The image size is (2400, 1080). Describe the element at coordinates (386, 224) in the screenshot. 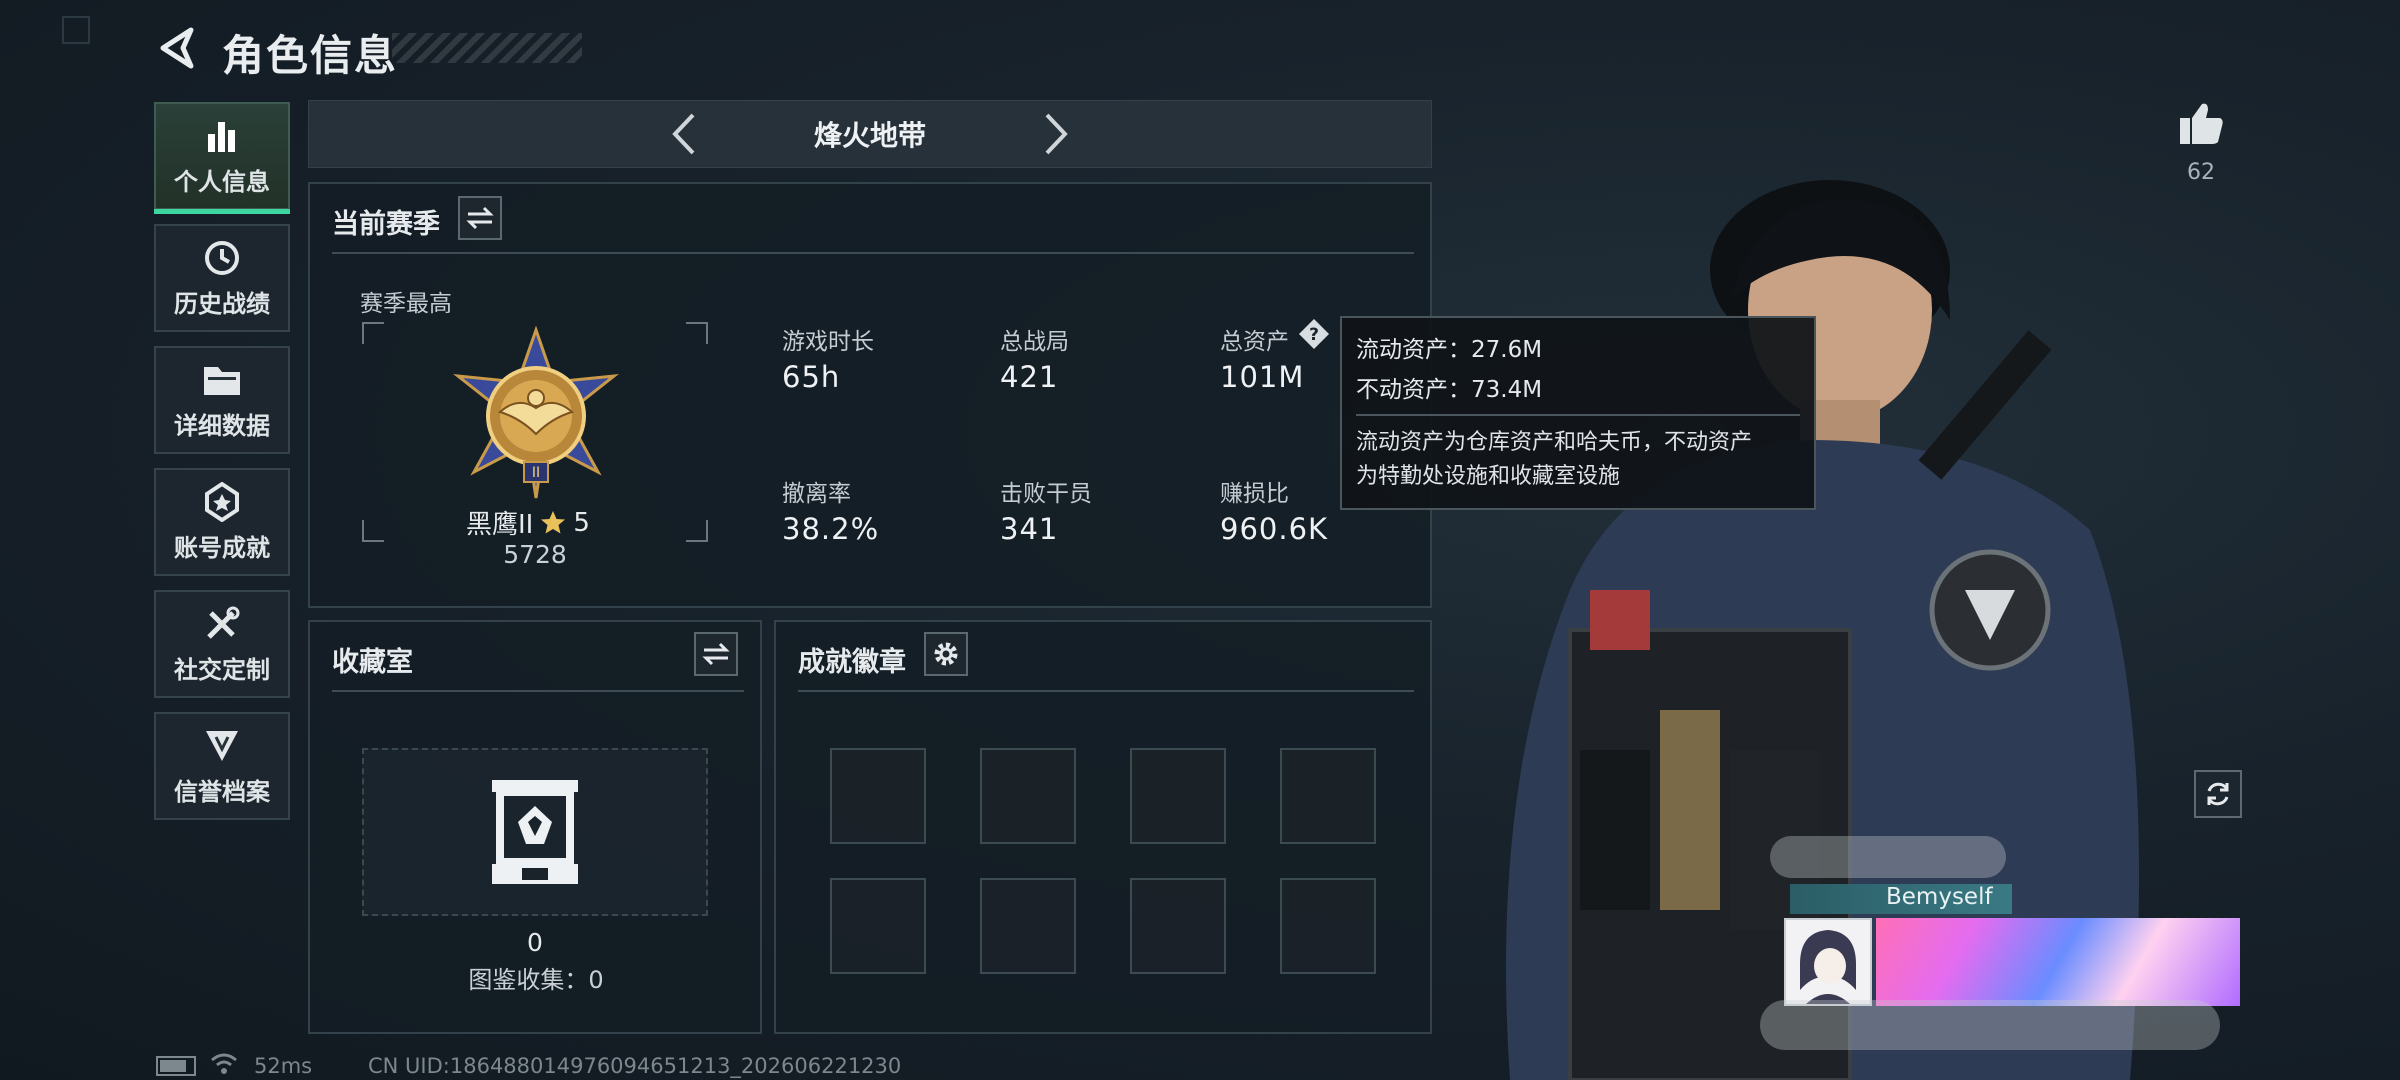

I see `season-title: 当前赛季` at that location.